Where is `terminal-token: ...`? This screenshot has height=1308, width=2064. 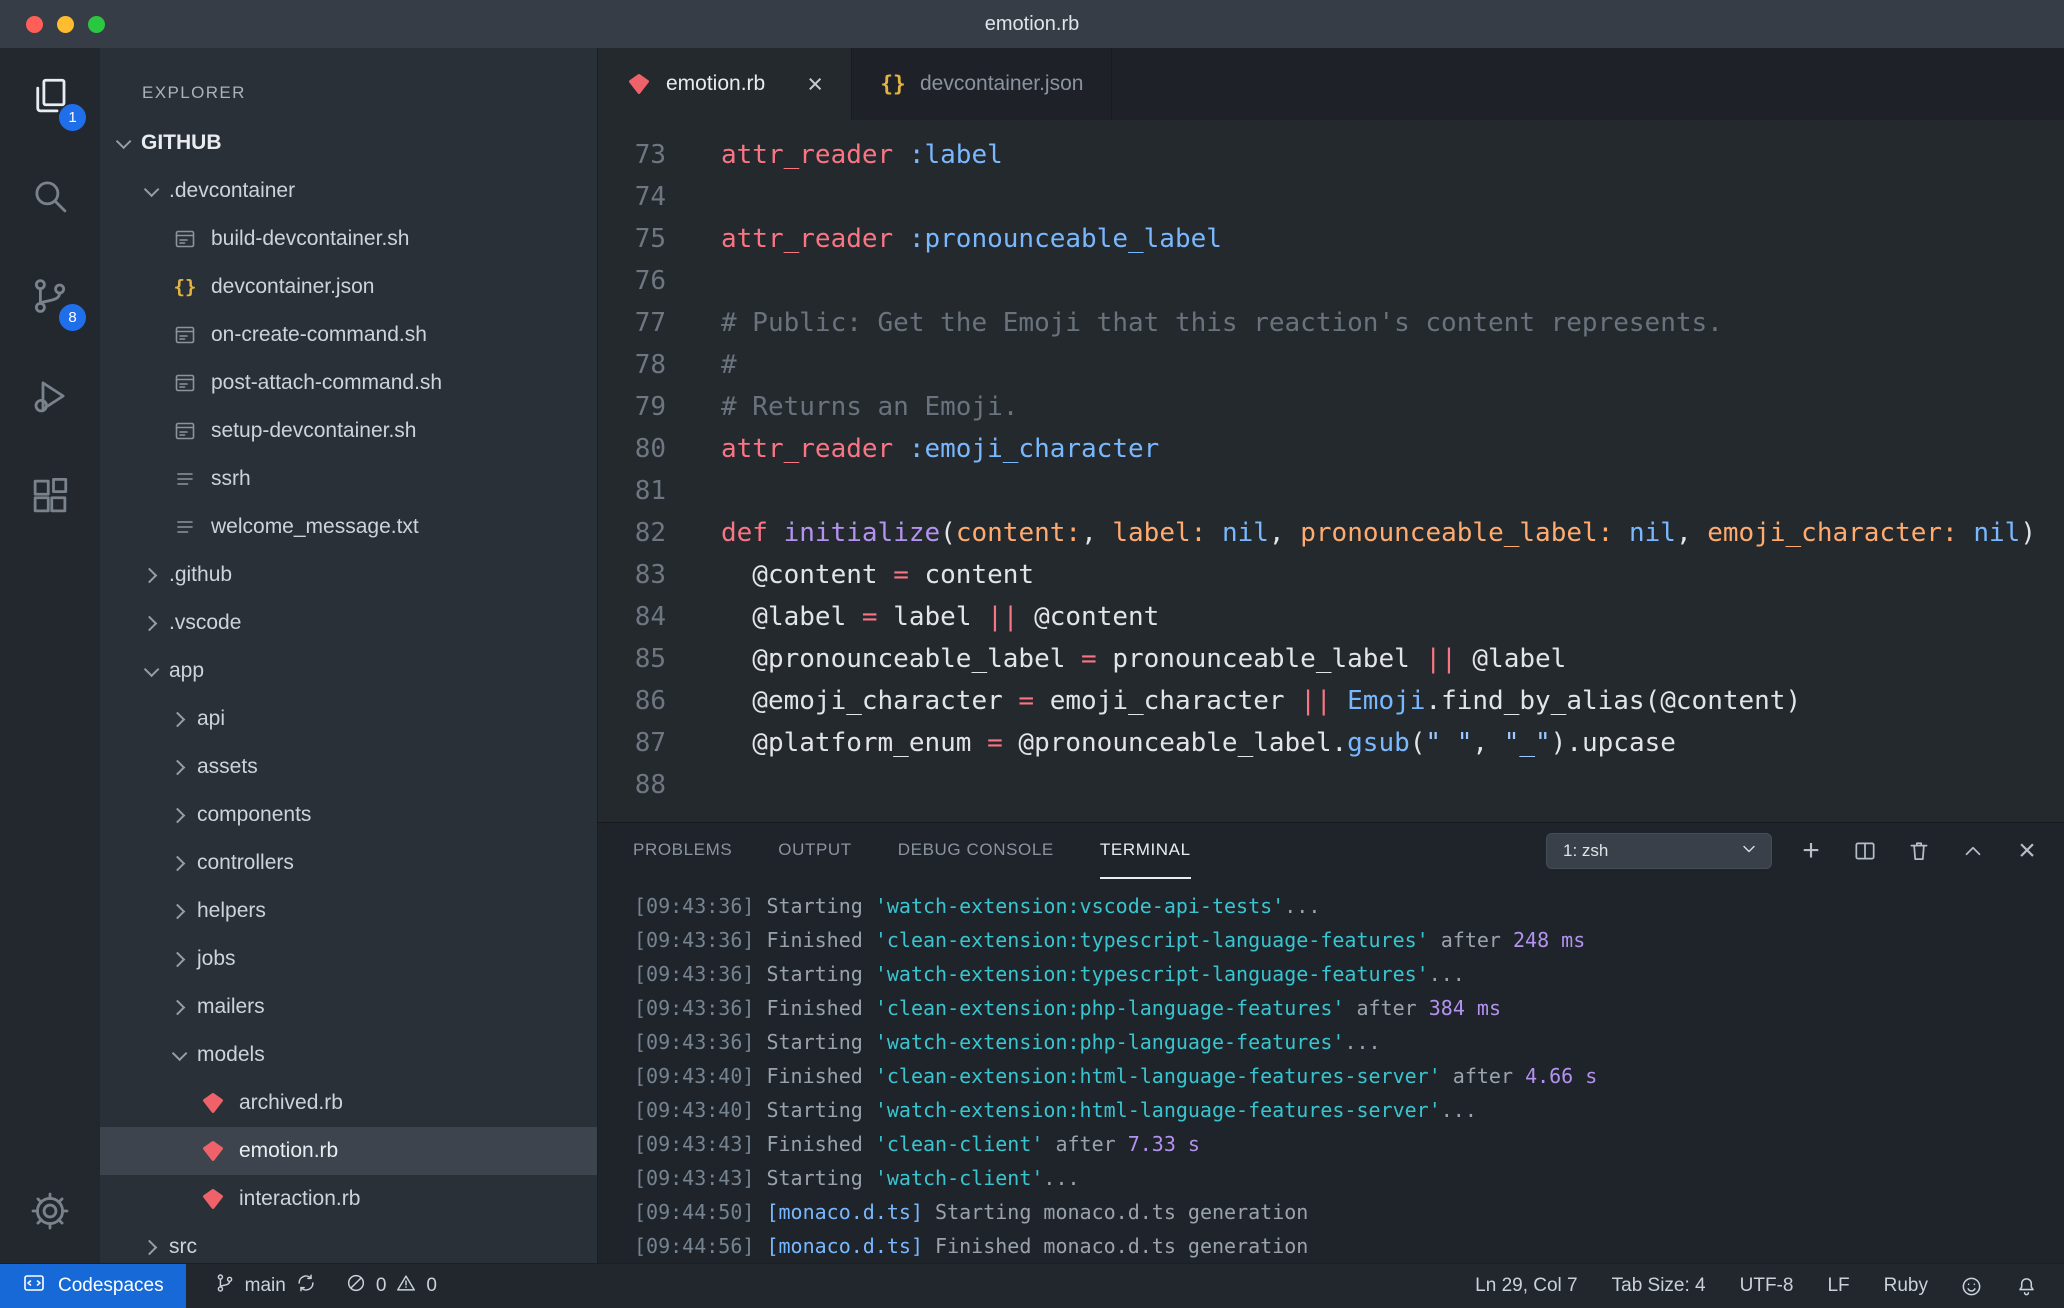 terminal-token: ... is located at coordinates (1362, 1042).